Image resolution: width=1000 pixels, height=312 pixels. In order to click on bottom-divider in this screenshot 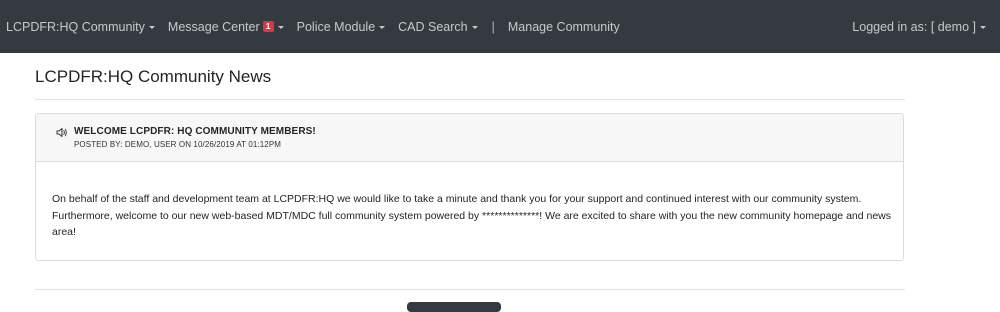, I will do `click(470, 289)`.